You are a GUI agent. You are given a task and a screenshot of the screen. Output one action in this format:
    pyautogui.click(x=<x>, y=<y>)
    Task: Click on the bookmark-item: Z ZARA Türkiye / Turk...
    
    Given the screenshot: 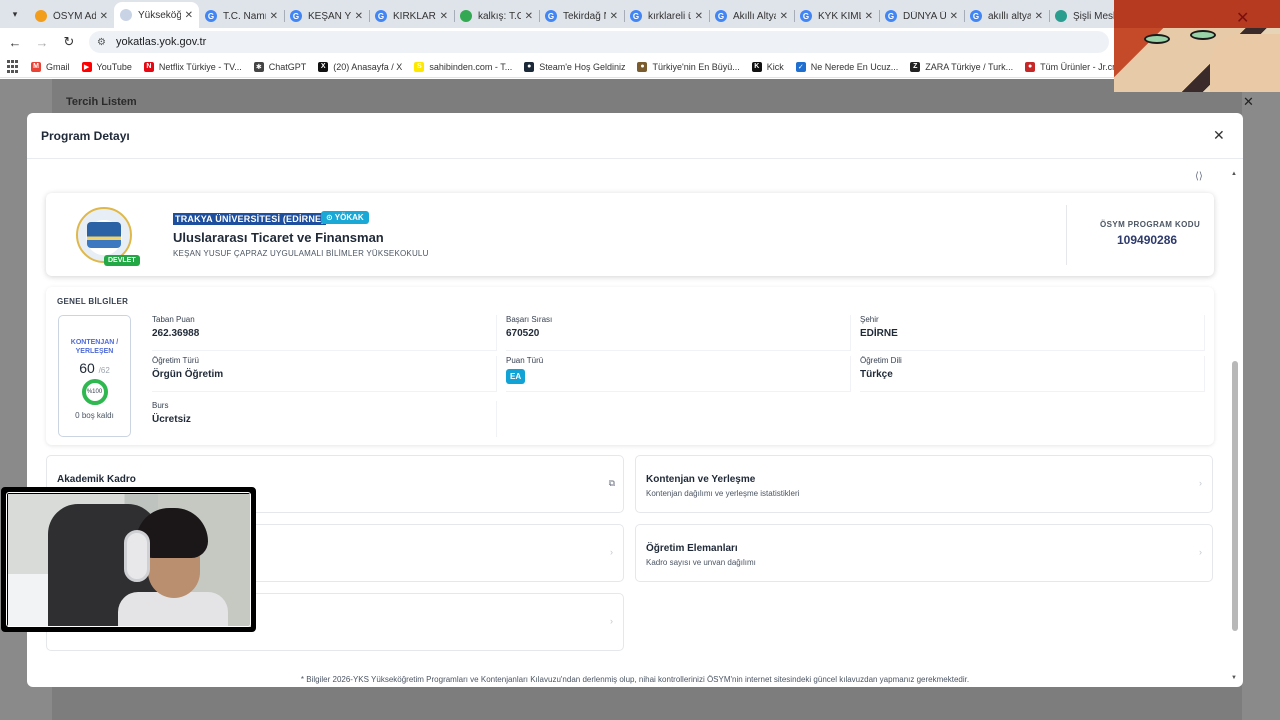 What is the action you would take?
    pyautogui.click(x=961, y=66)
    